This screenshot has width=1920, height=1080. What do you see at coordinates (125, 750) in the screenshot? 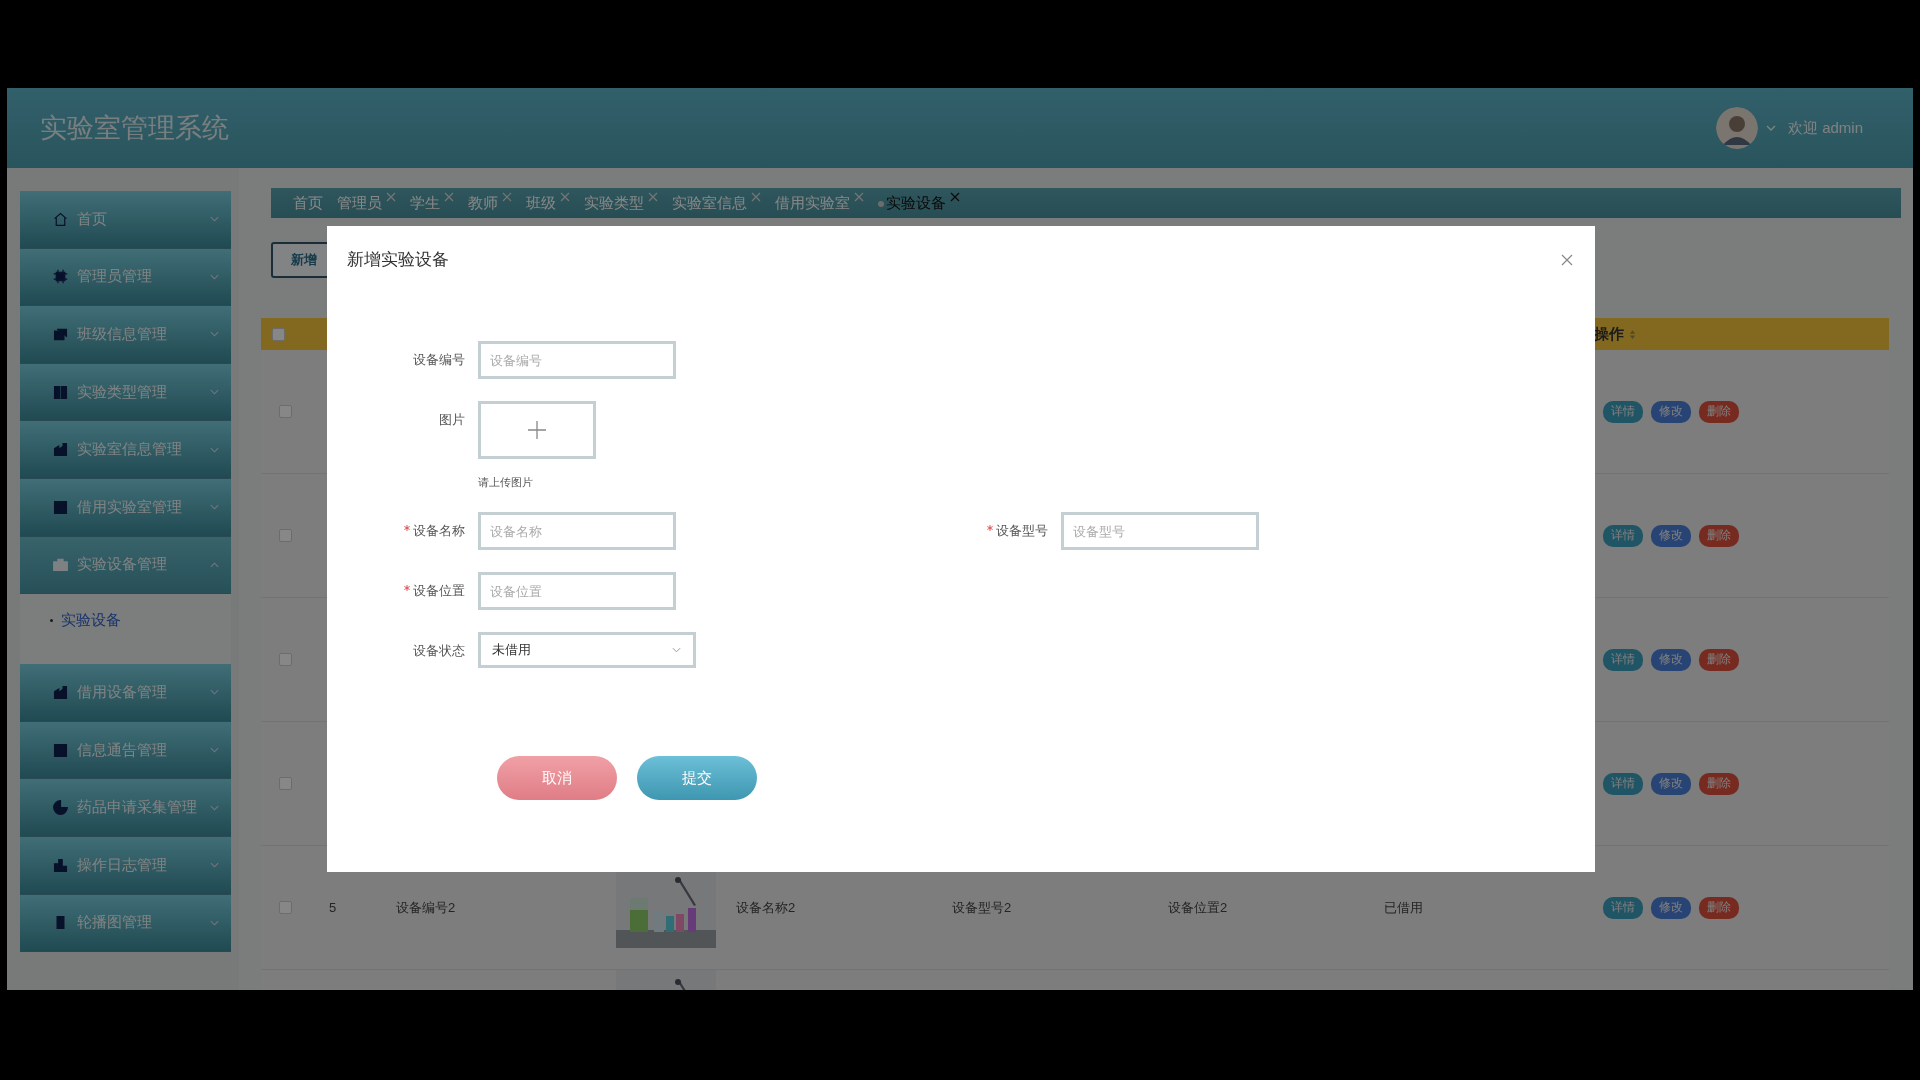
I see `sidebar-item: 信息通告管理` at bounding box center [125, 750].